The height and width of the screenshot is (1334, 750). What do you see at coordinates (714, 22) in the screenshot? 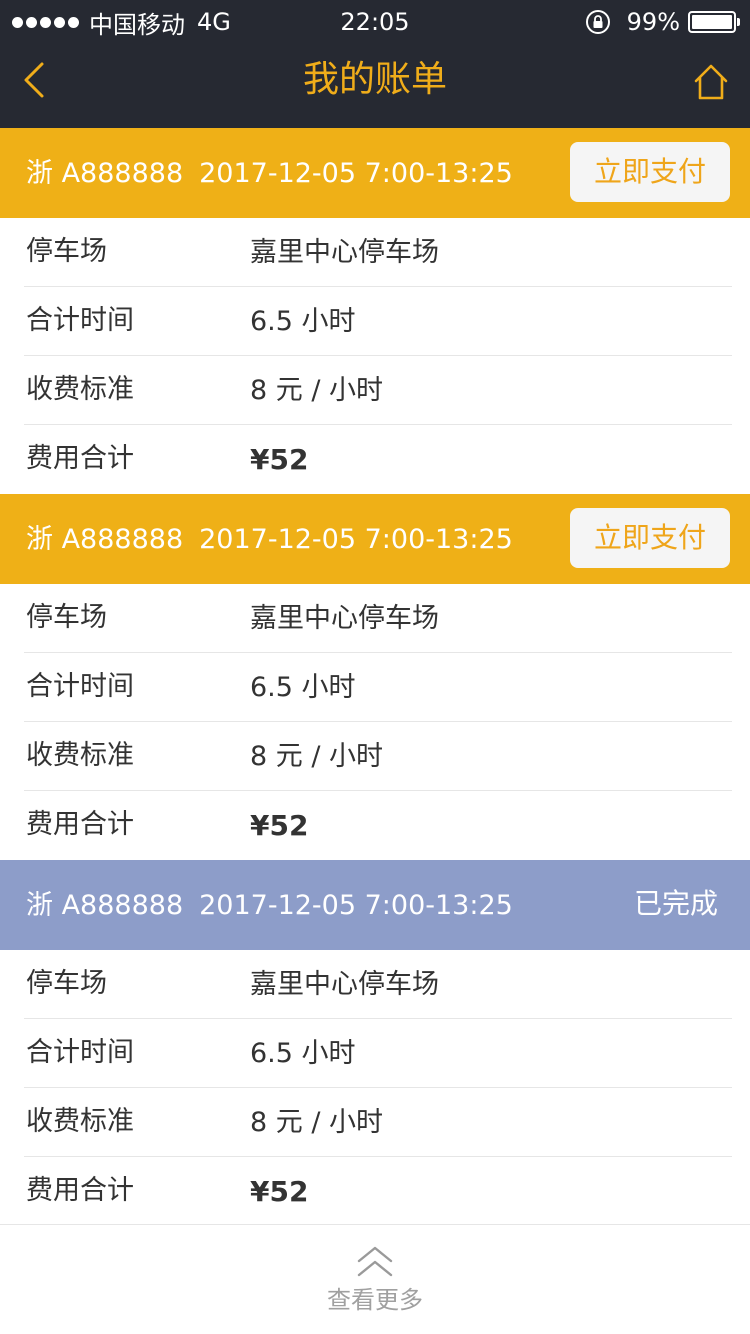
I see `battery-icon` at bounding box center [714, 22].